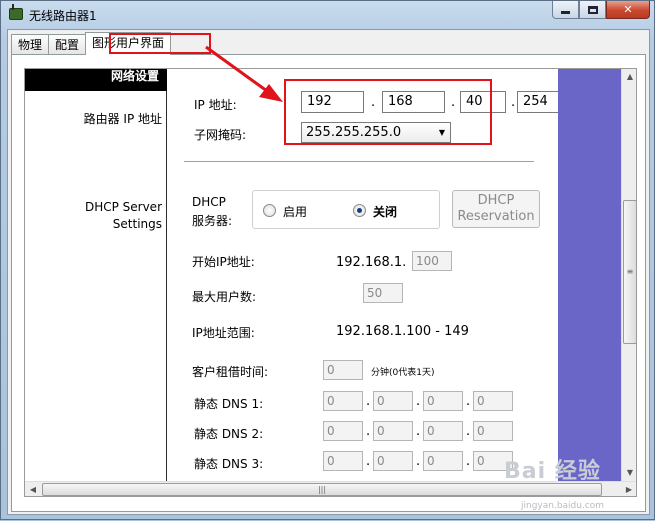  What do you see at coordinates (137, 224) in the screenshot?
I see `dhcp-settings-label: Settings` at bounding box center [137, 224].